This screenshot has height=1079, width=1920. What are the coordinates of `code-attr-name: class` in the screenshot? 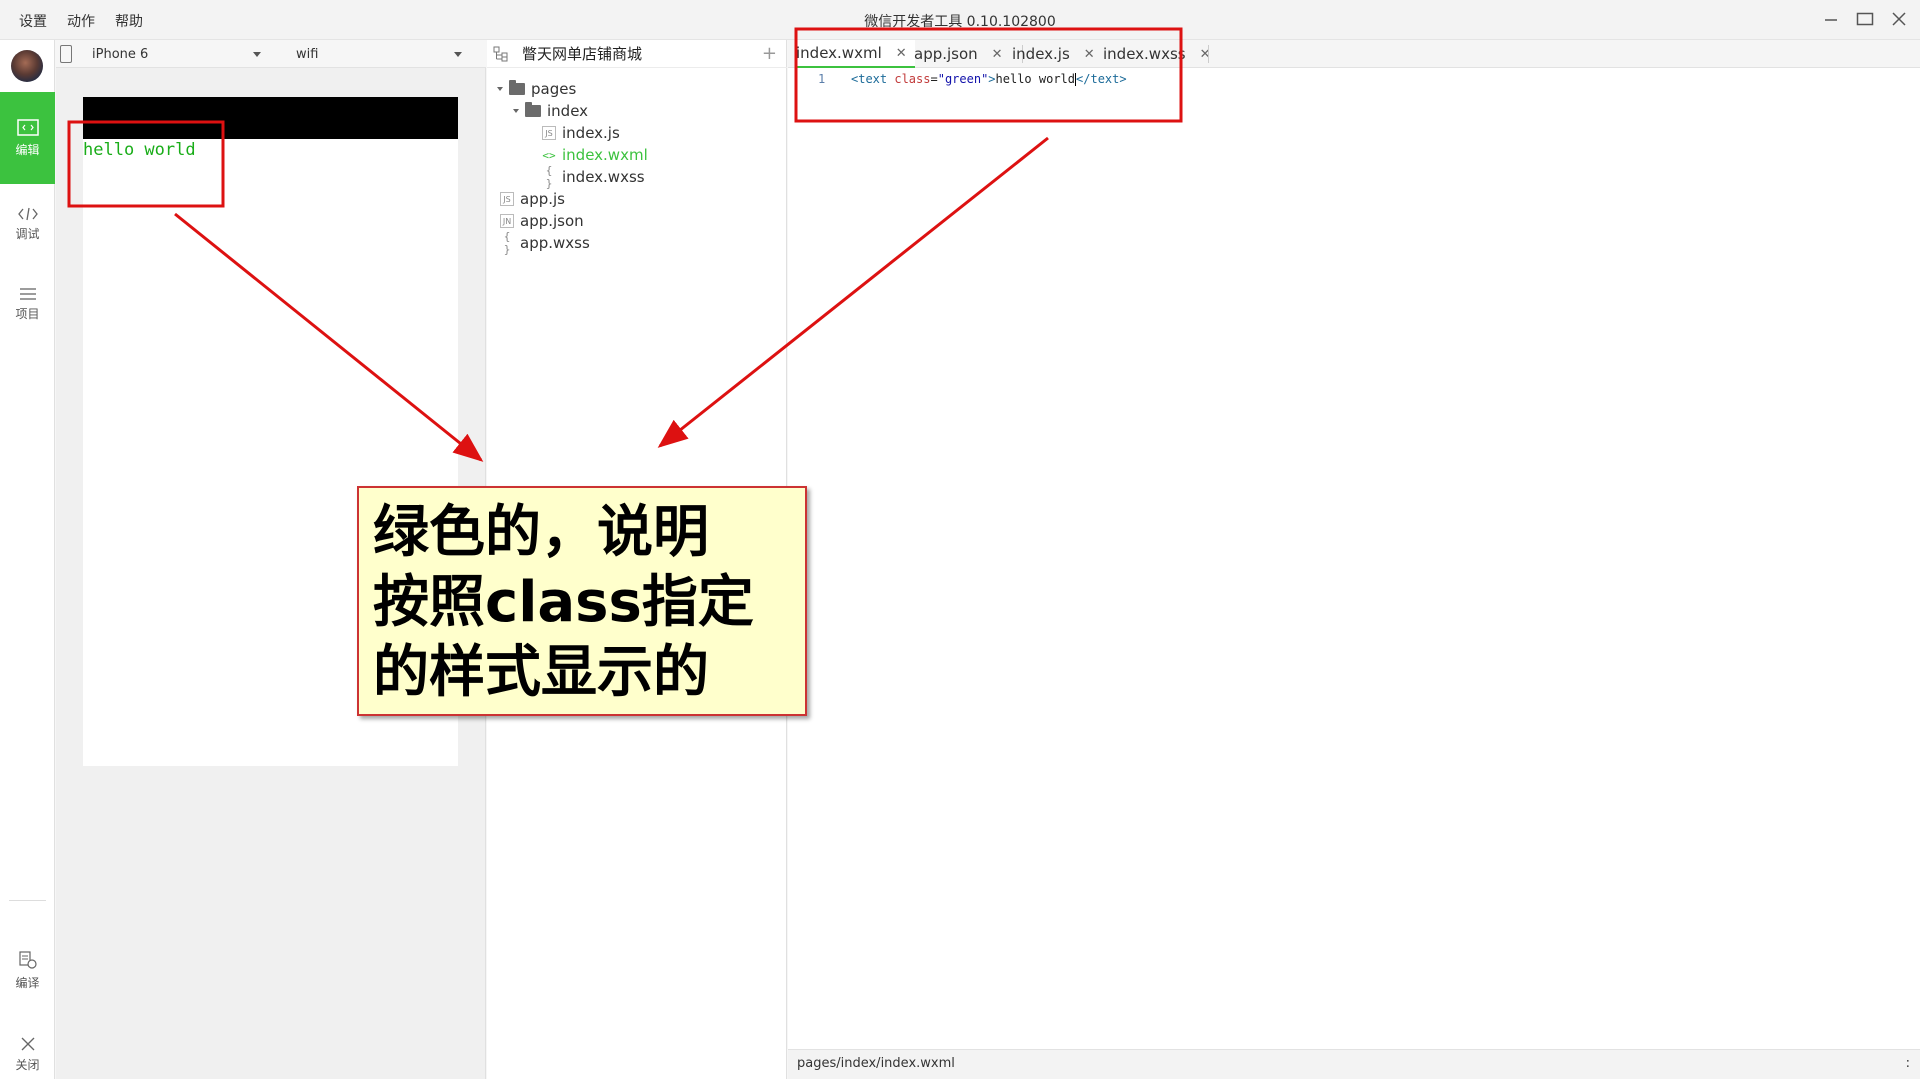 It's located at (912, 79).